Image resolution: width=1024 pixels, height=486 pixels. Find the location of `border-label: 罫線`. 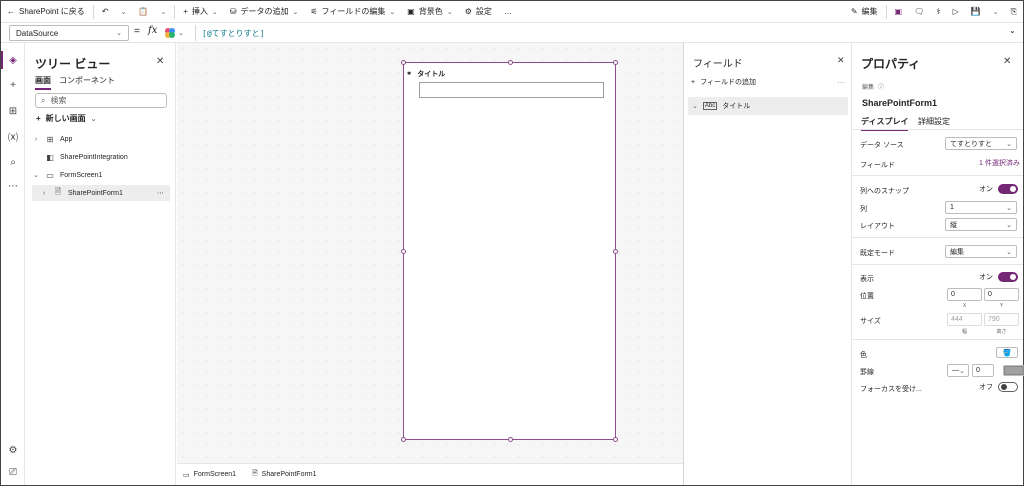

border-label: 罫線 is located at coordinates (867, 372).